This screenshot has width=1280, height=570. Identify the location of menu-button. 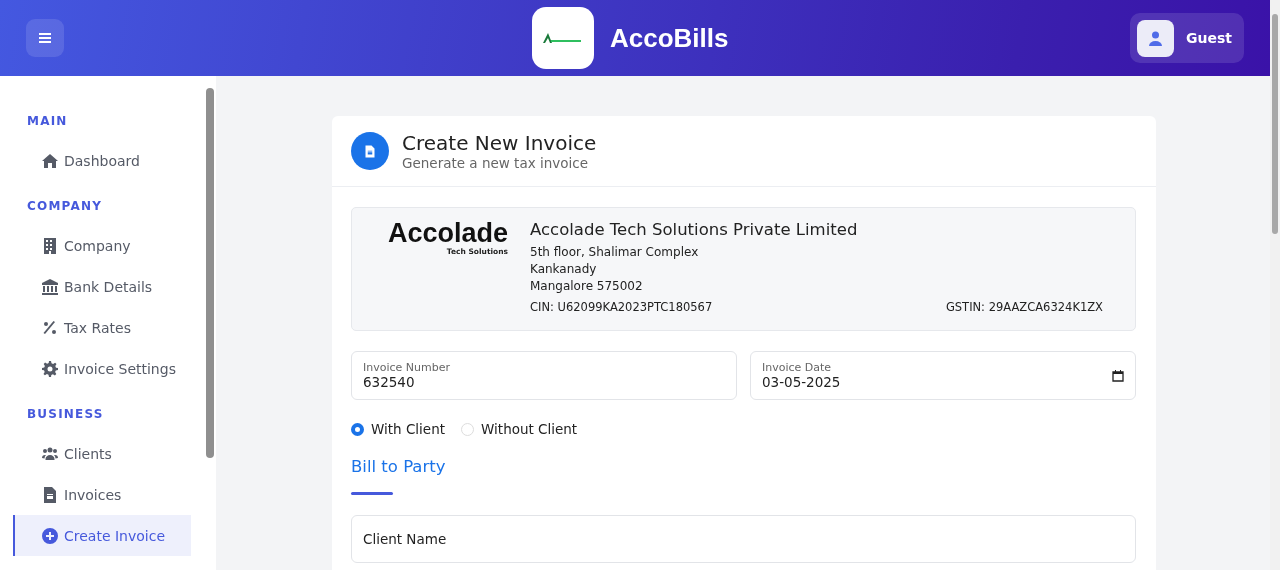
(45, 38).